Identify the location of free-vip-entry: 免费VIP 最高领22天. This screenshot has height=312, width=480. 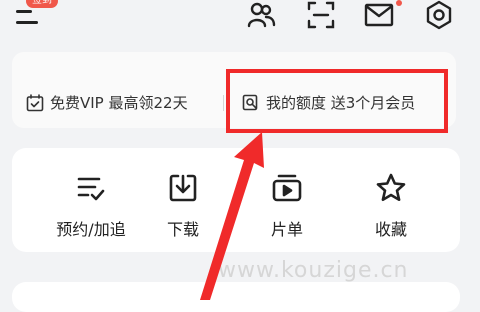
(107, 102).